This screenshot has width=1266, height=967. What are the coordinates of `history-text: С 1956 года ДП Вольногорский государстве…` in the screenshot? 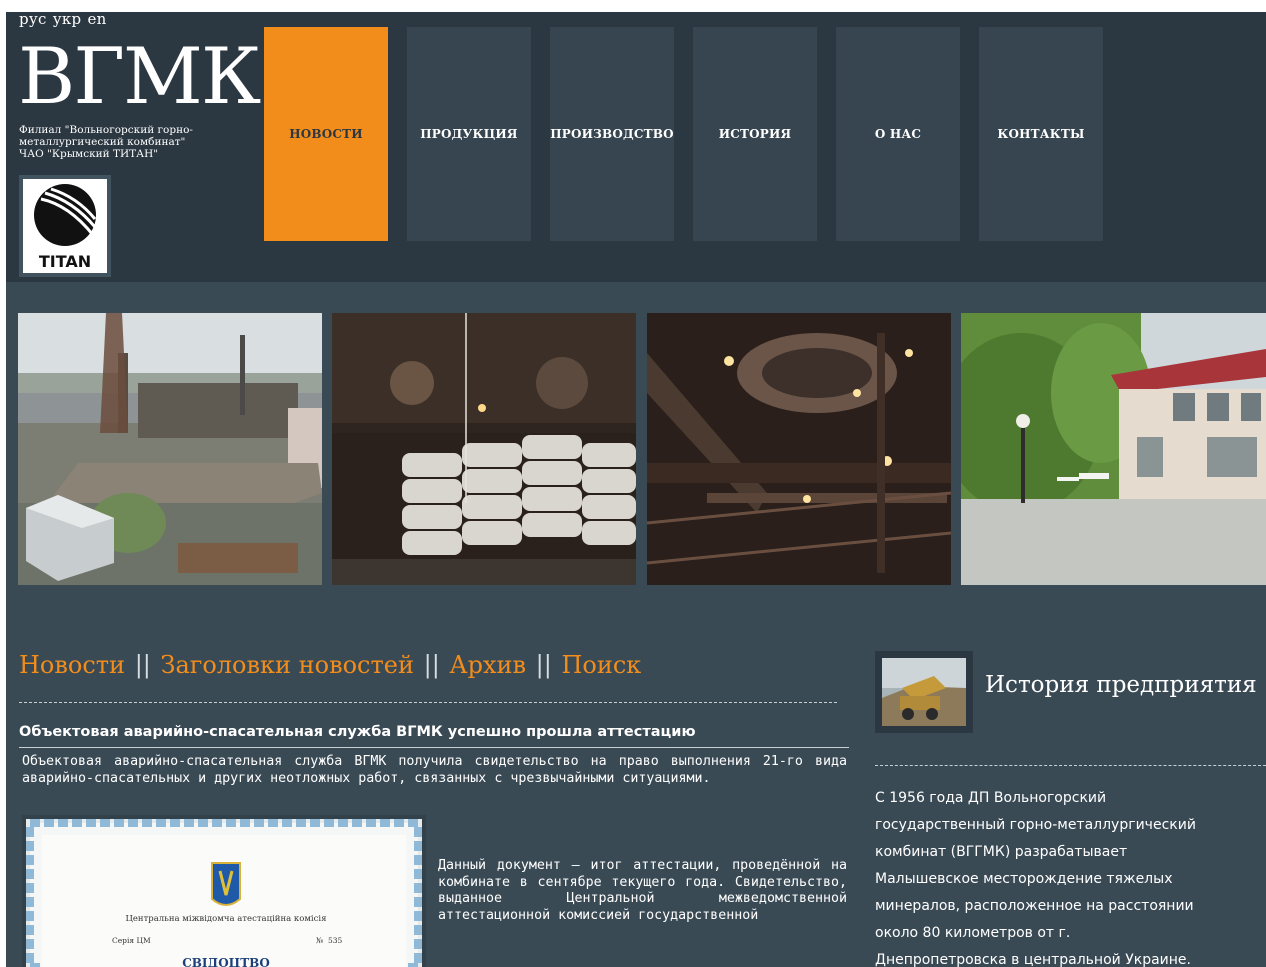 It's located at (1070, 876).